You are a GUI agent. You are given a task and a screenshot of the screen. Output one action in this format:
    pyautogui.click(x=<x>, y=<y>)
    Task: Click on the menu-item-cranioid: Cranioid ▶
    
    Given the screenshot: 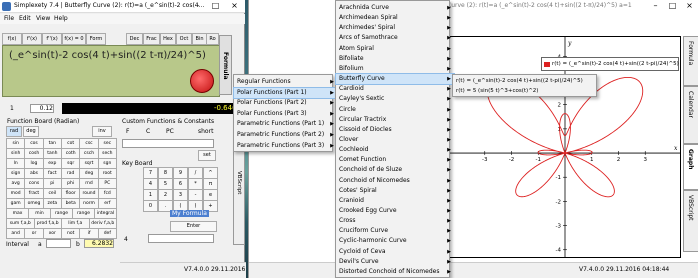 What is the action you would take?
    pyautogui.click(x=395, y=201)
    